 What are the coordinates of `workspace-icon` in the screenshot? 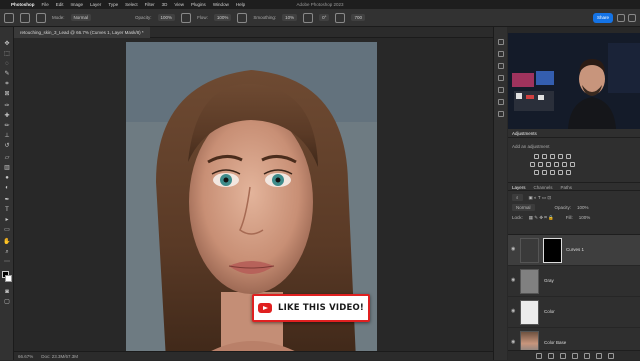 It's located at (632, 18).